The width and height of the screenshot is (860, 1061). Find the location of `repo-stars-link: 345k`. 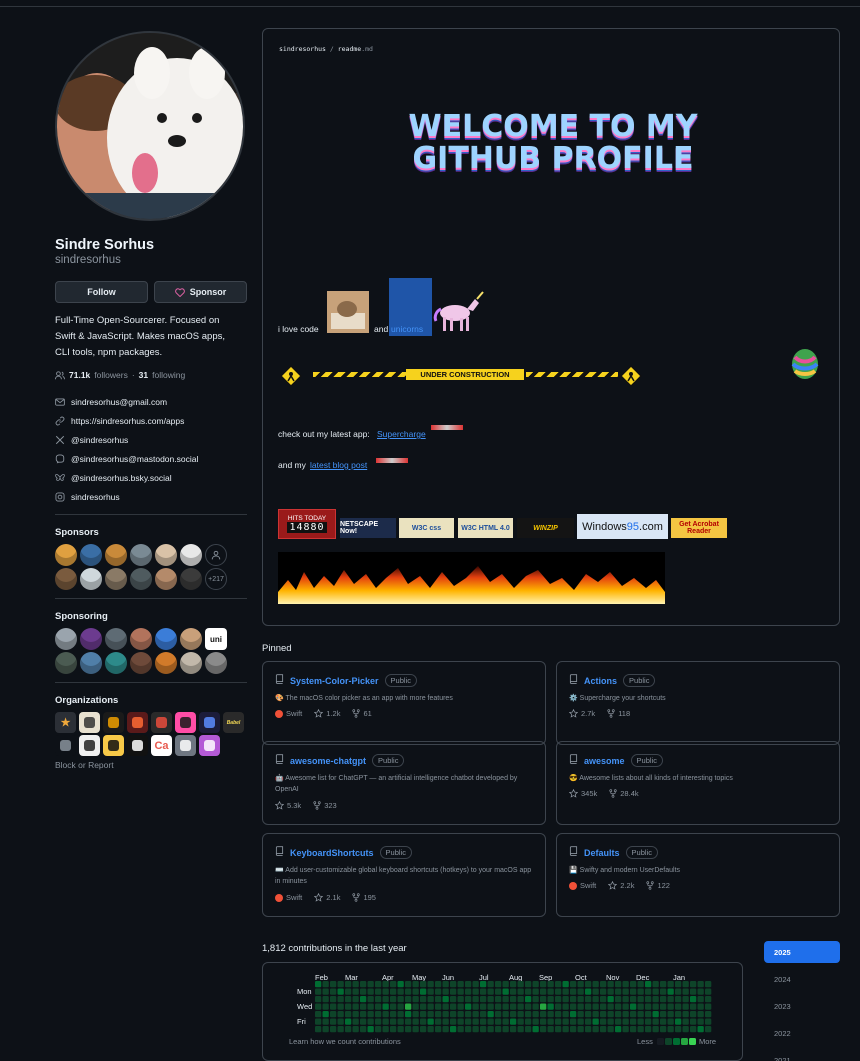

repo-stars-link: 345k is located at coordinates (583, 793).